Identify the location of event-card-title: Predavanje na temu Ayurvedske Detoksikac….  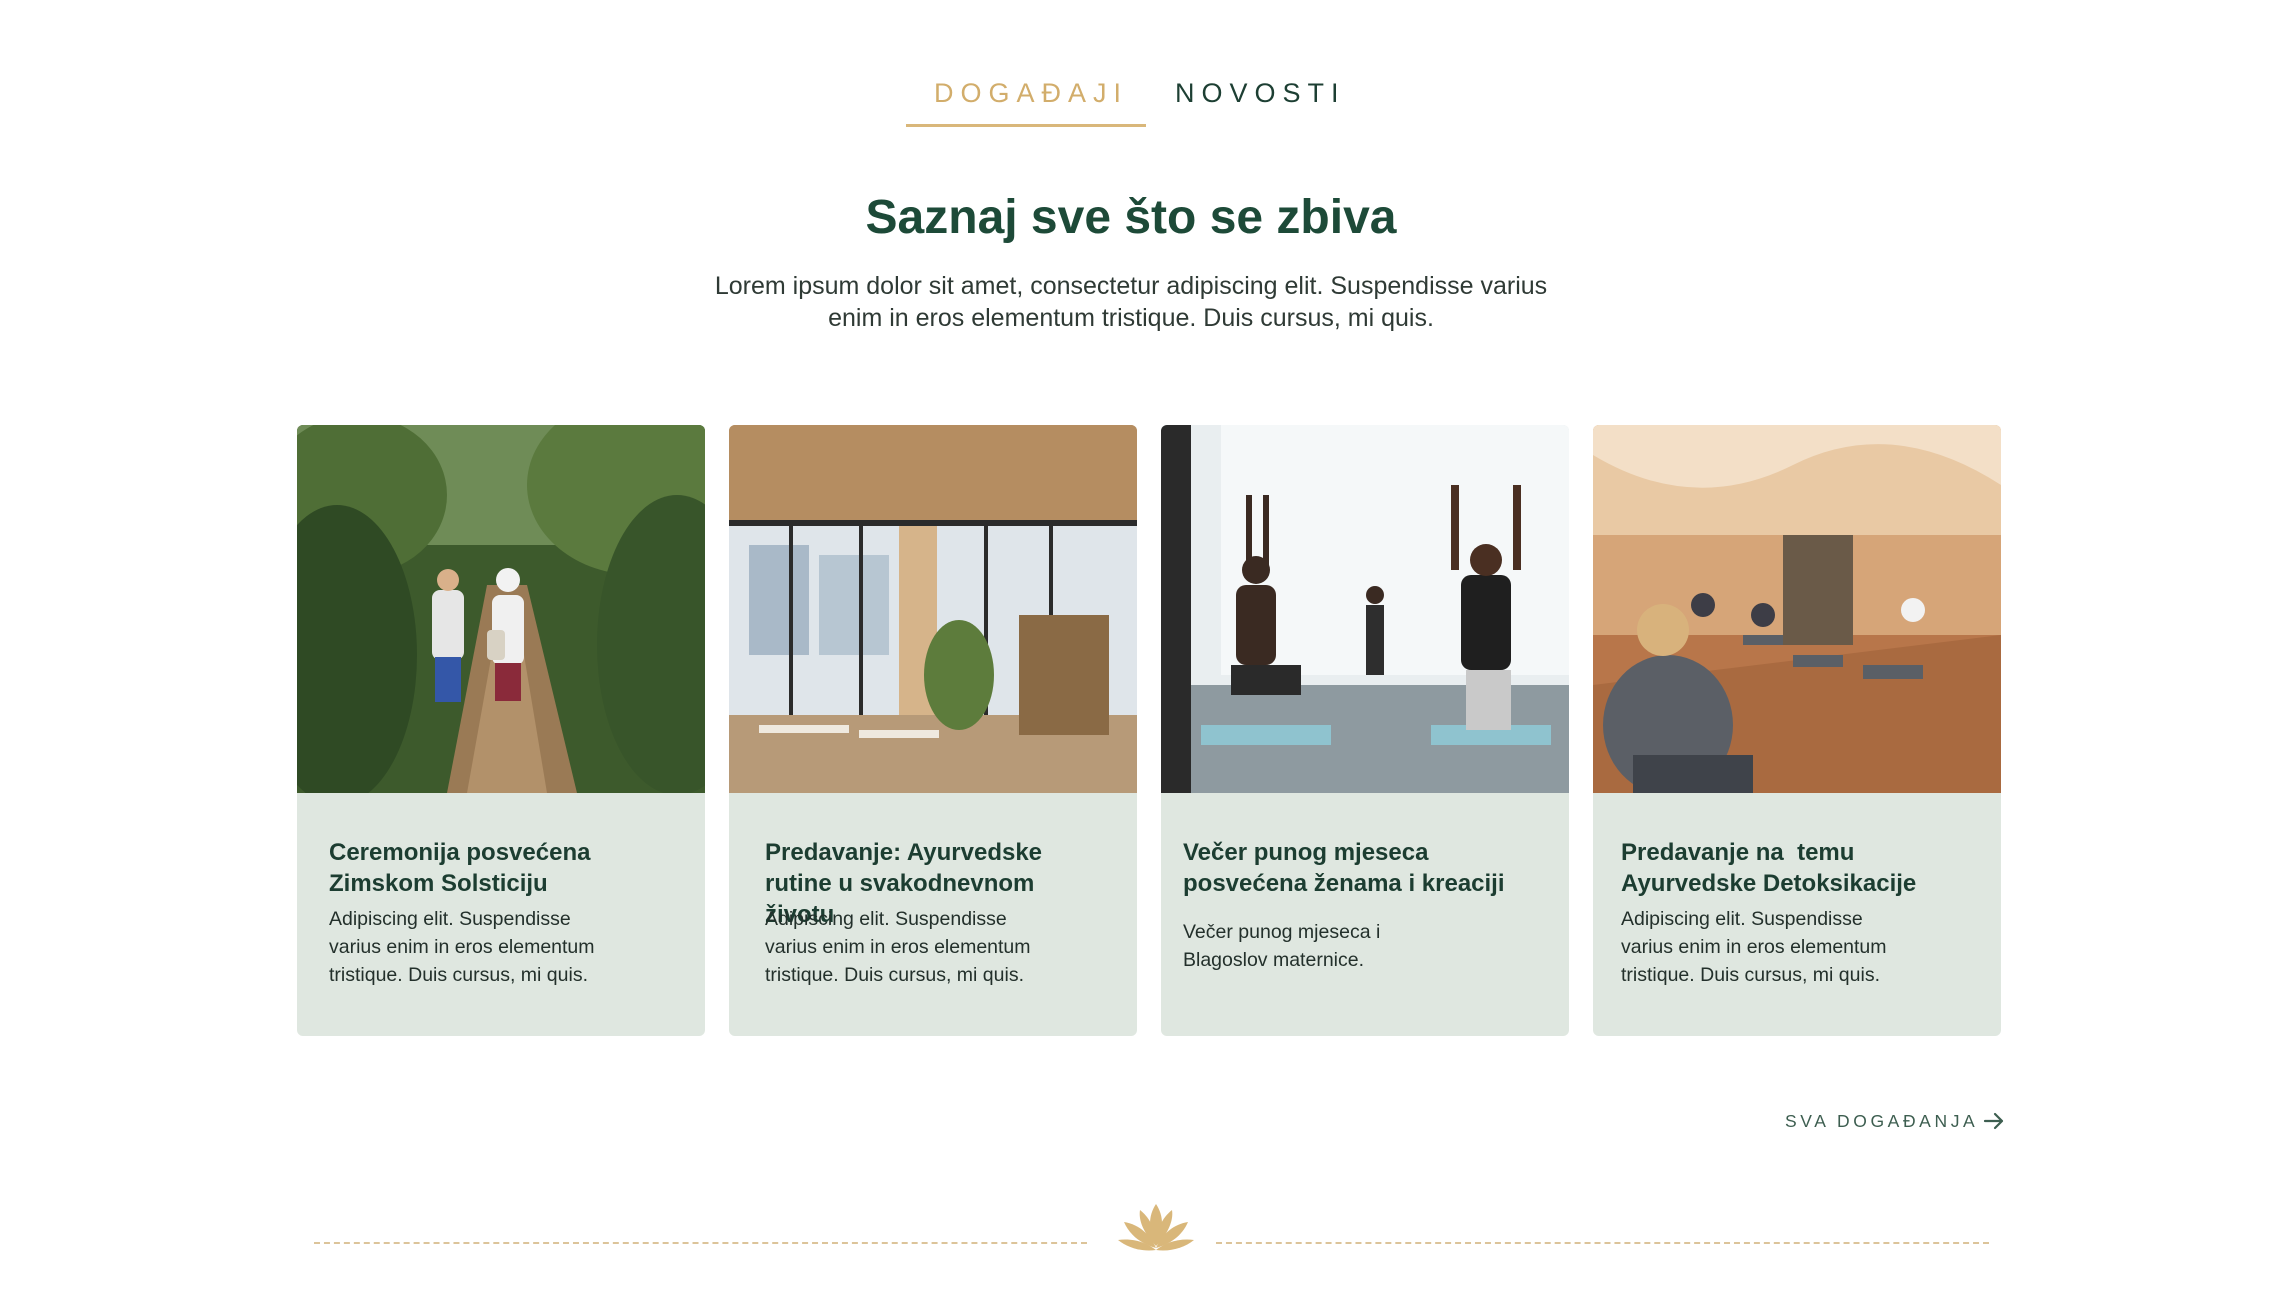
(1799, 868).